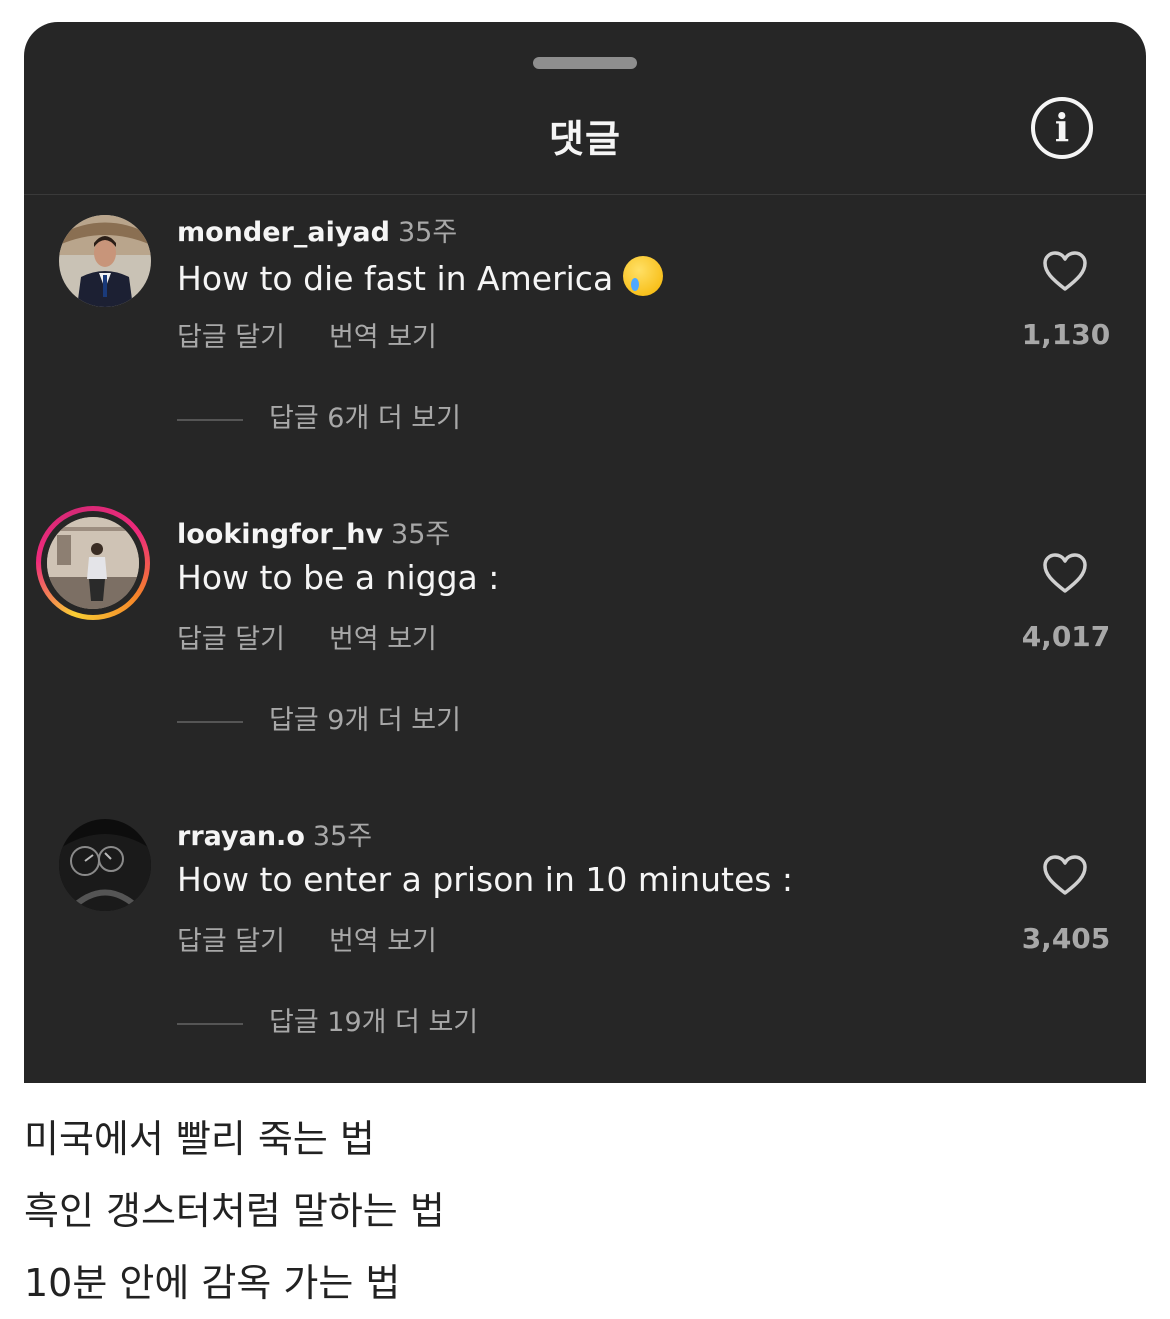 The width and height of the screenshot is (1170, 1319). What do you see at coordinates (585, 63) in the screenshot?
I see `drag-handle` at bounding box center [585, 63].